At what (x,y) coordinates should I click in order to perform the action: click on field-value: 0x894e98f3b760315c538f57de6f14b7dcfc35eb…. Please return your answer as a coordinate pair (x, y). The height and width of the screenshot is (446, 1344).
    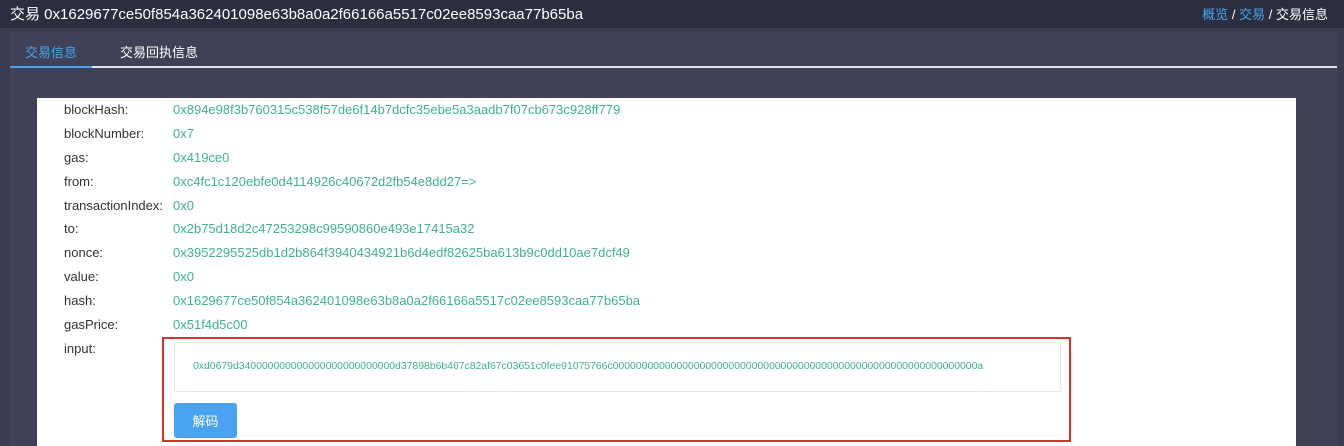
    Looking at the image, I should click on (397, 109).